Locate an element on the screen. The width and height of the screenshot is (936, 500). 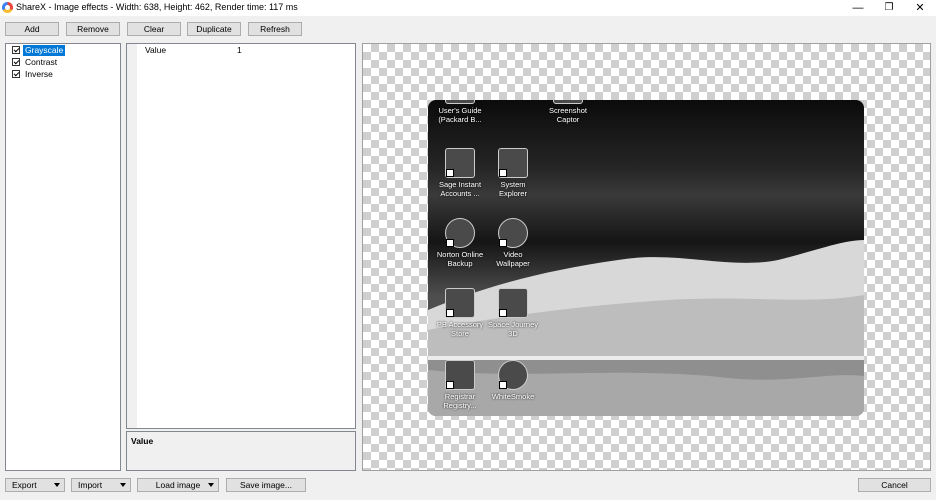
store-icon is located at coordinates (460, 303).